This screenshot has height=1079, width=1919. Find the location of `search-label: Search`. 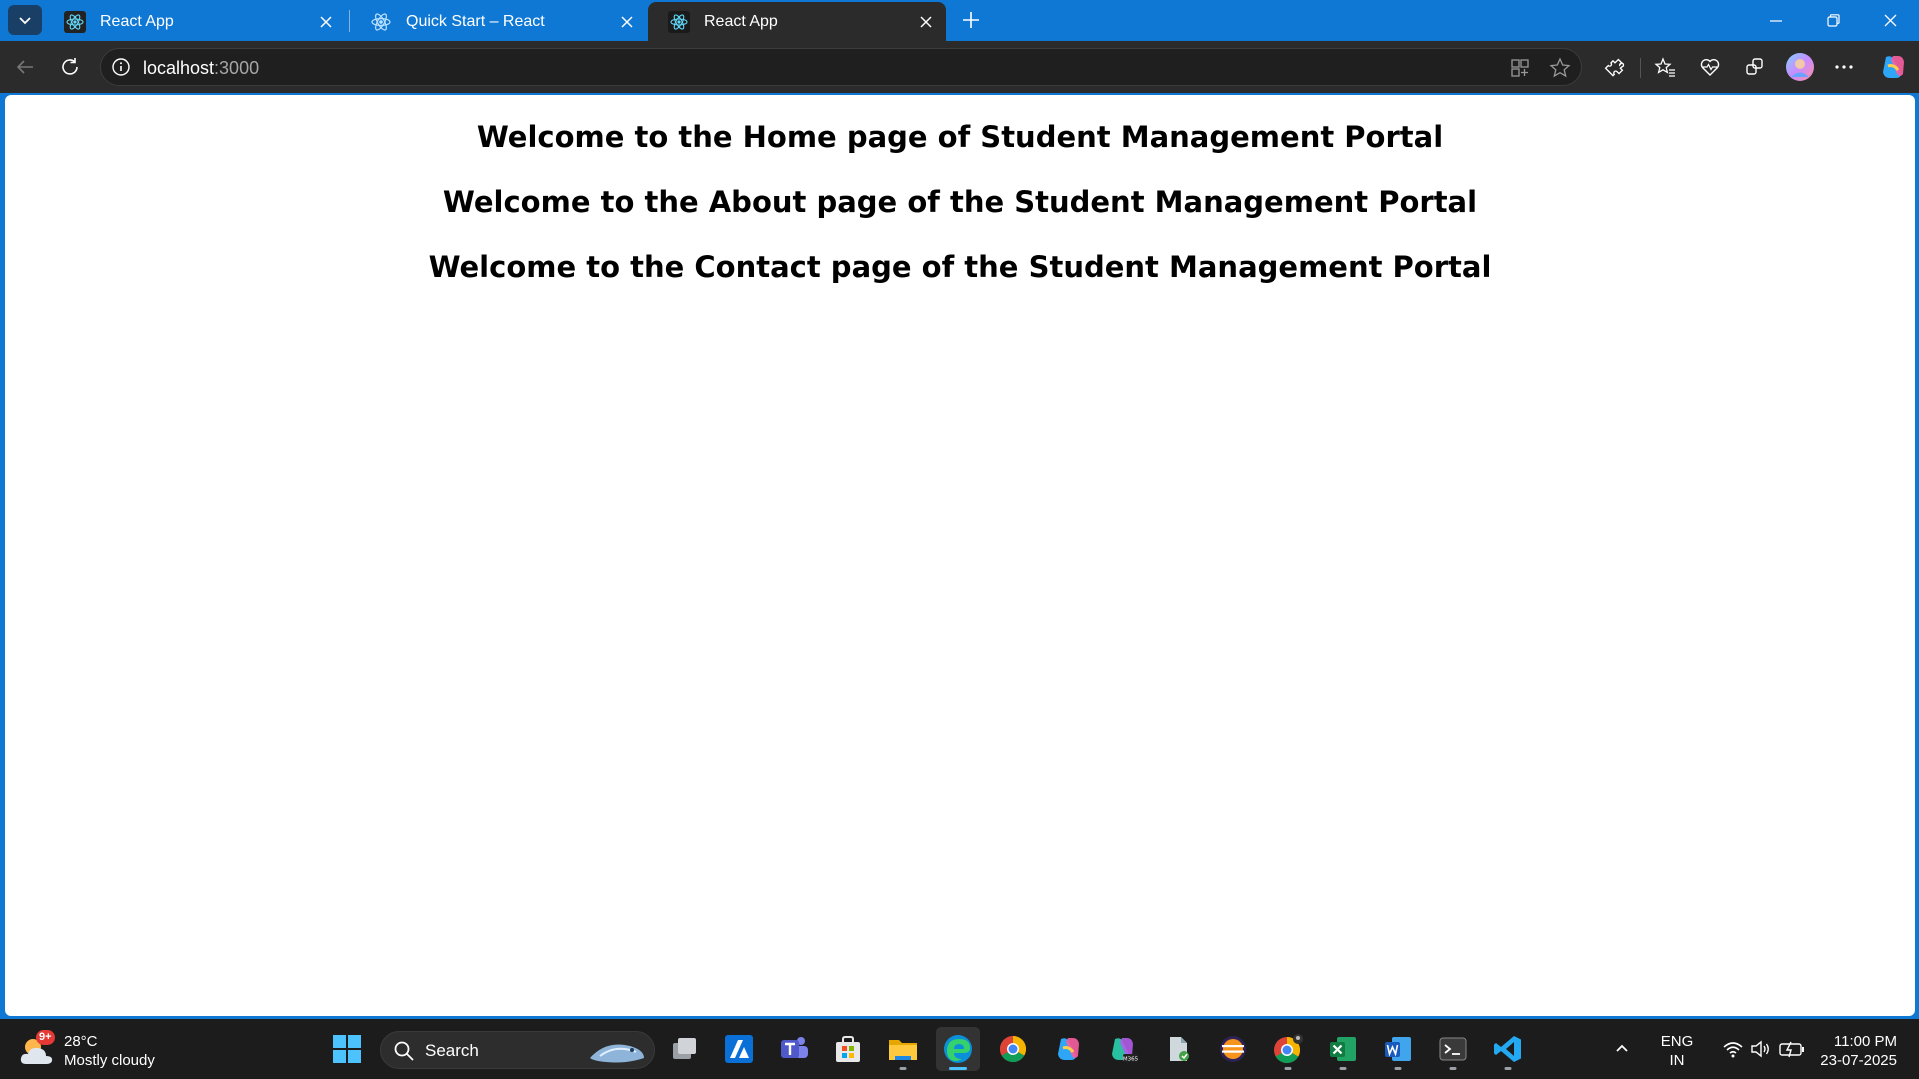

search-label: Search is located at coordinates (452, 1050).